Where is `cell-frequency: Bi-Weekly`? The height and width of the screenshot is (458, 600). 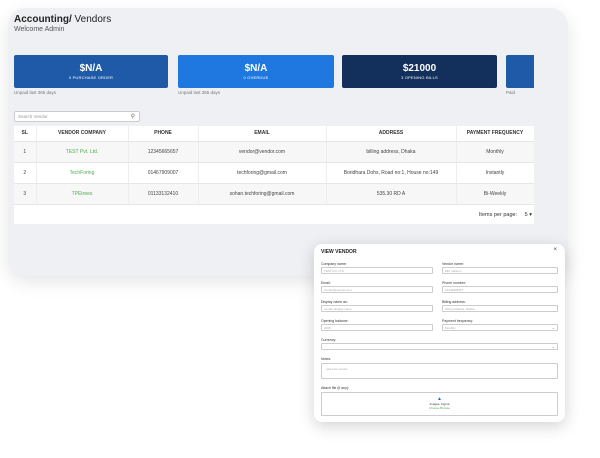 cell-frequency: Bi-Weekly is located at coordinates (495, 194).